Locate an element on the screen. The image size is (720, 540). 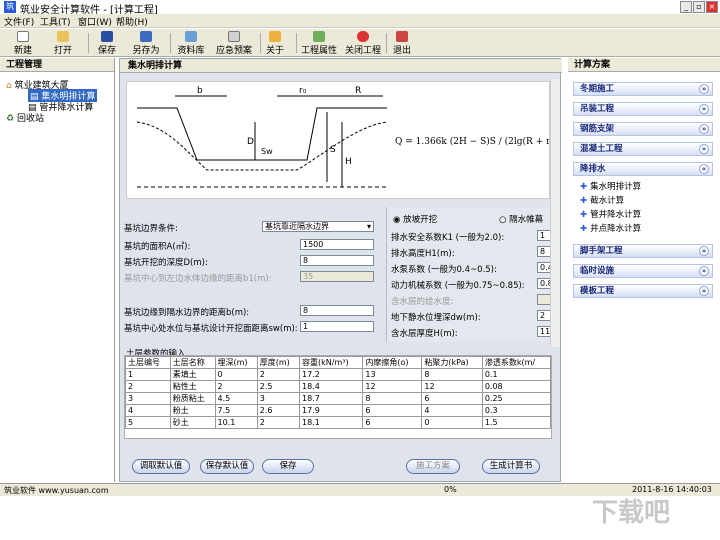
cat-concrete: 混凝土工程» is located at coordinates (643, 149).